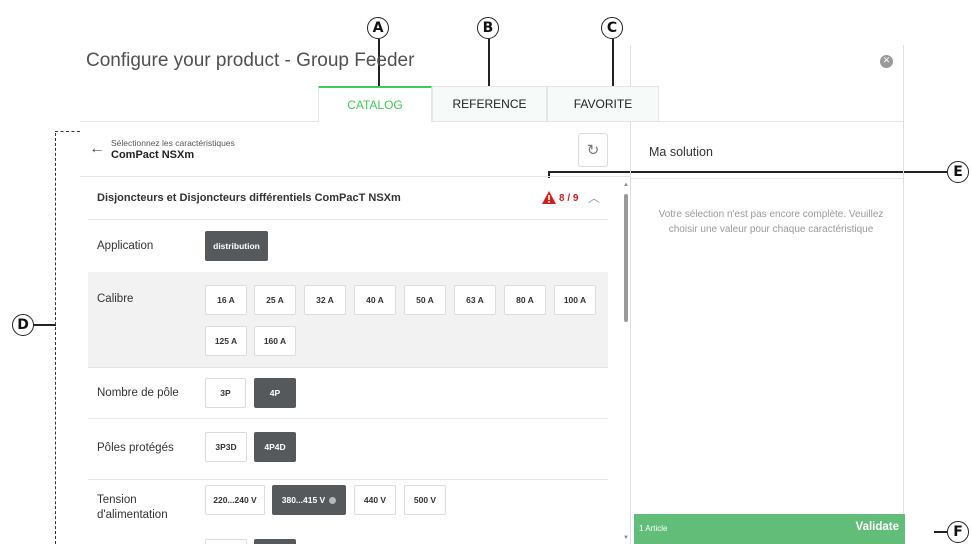 The image size is (971, 544). Describe the element at coordinates (275, 447) in the screenshot. I see `option-4p4d: 4P4D` at that location.